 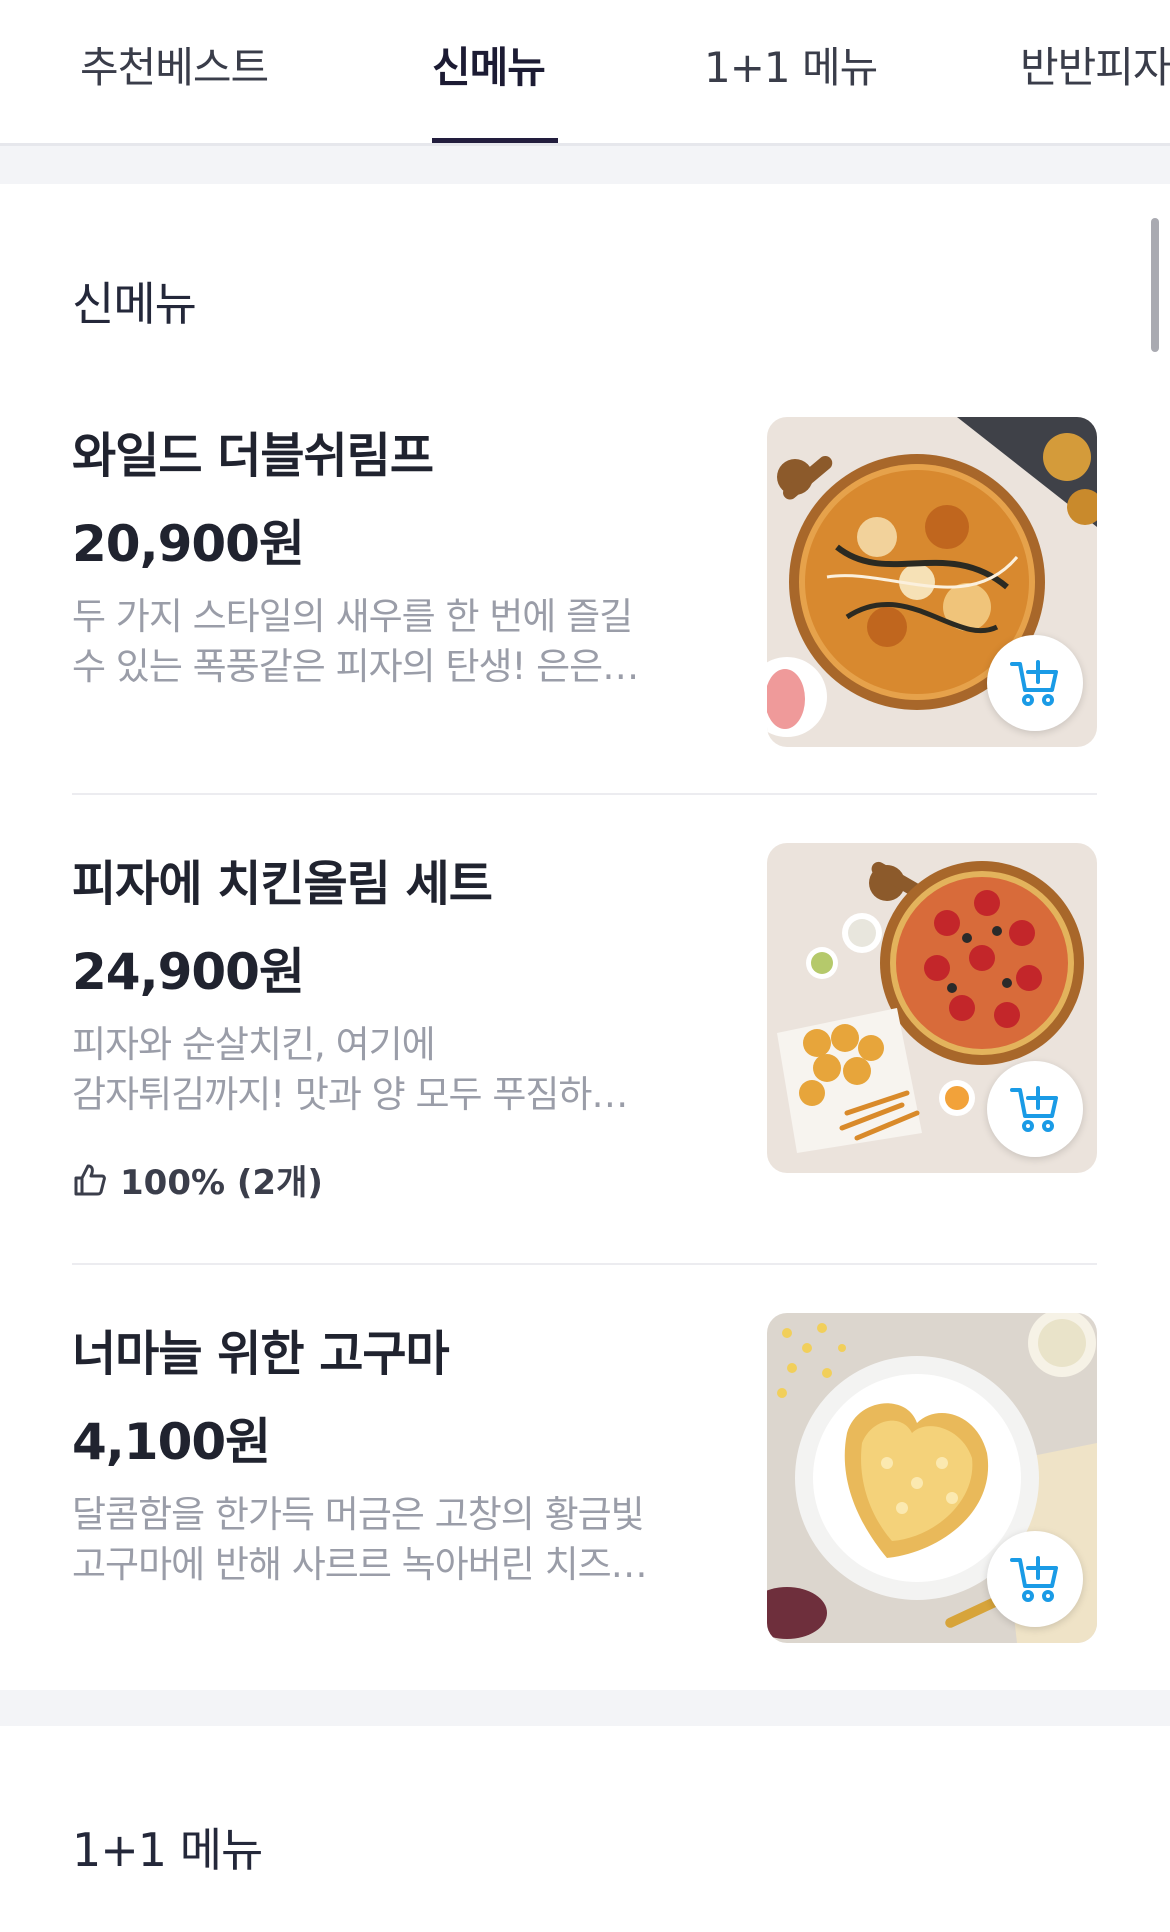 I want to click on section-title-one-plus-one: 1+1 메뉴, so click(x=167, y=1850).